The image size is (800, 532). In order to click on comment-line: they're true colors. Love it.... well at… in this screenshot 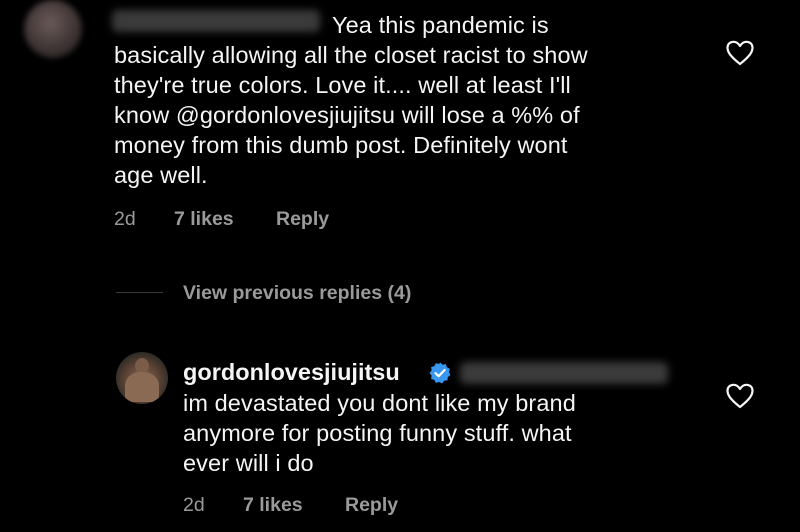, I will do `click(342, 85)`.